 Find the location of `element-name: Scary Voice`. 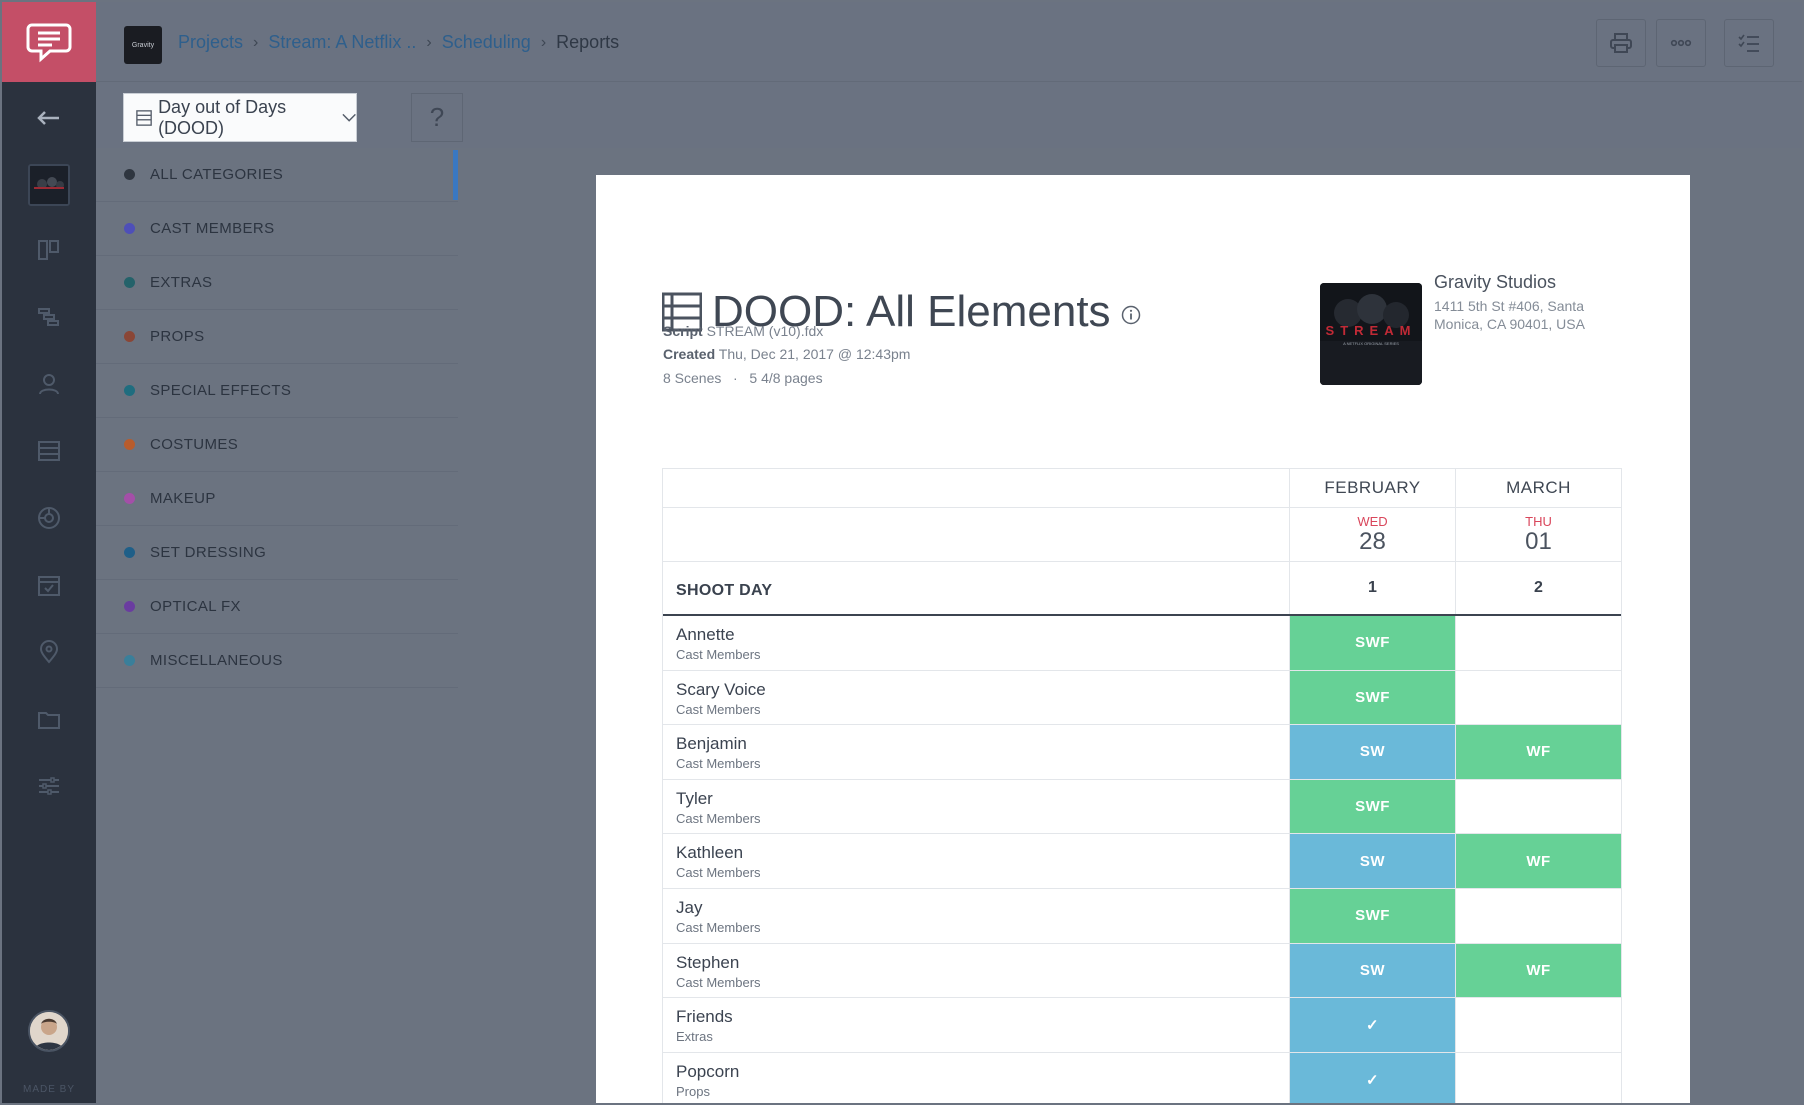

element-name: Scary Voice is located at coordinates (721, 689).